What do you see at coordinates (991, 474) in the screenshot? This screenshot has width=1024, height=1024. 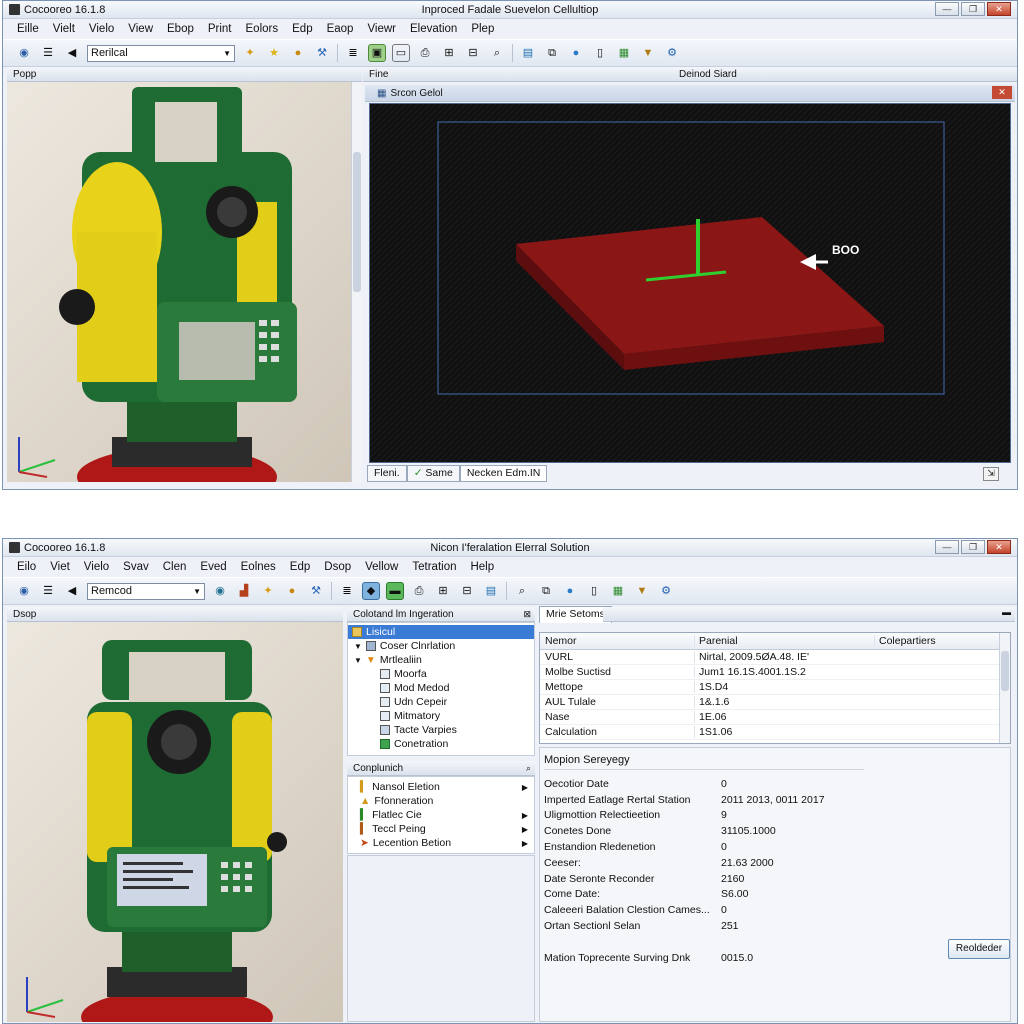 I see `resize-icon: ⇲` at bounding box center [991, 474].